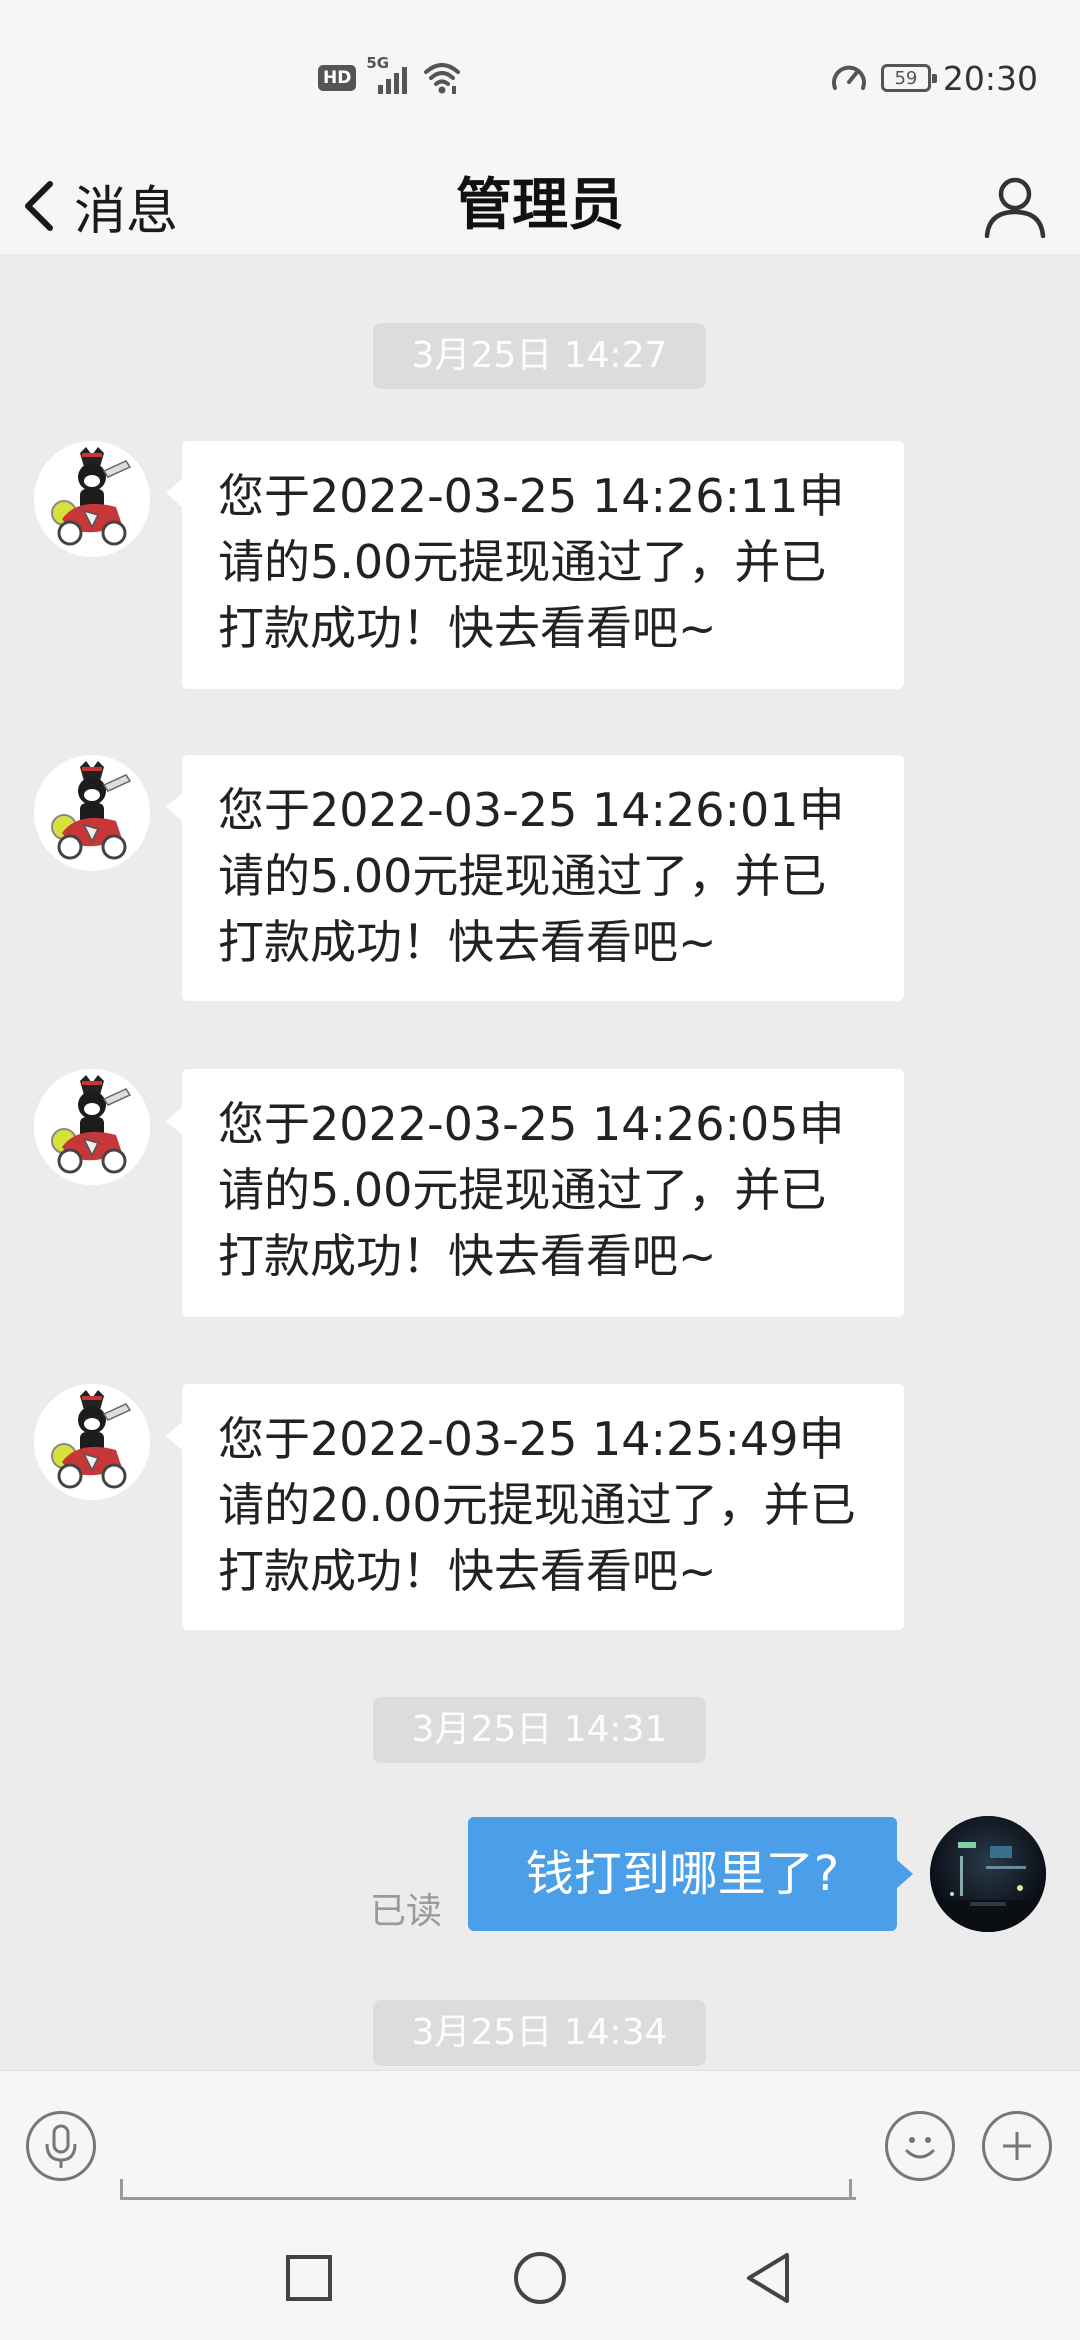  What do you see at coordinates (988, 1874) in the screenshot?
I see `user-avatar` at bounding box center [988, 1874].